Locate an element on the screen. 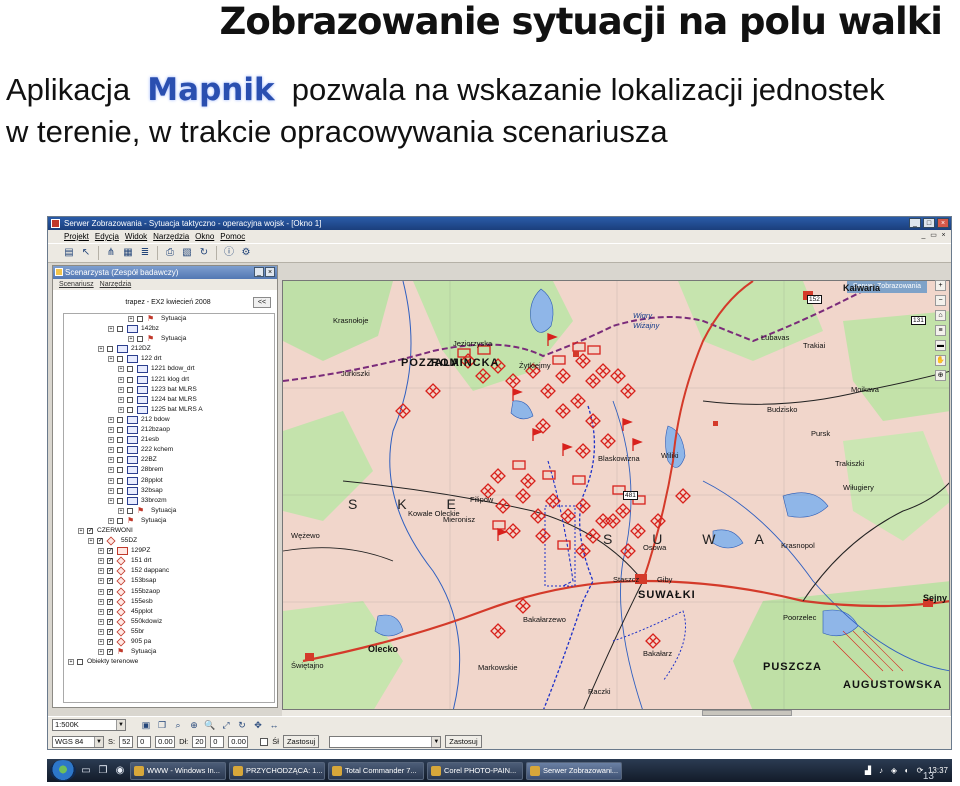 The image size is (960, 786). pan-icon: ✥ is located at coordinates (258, 725).